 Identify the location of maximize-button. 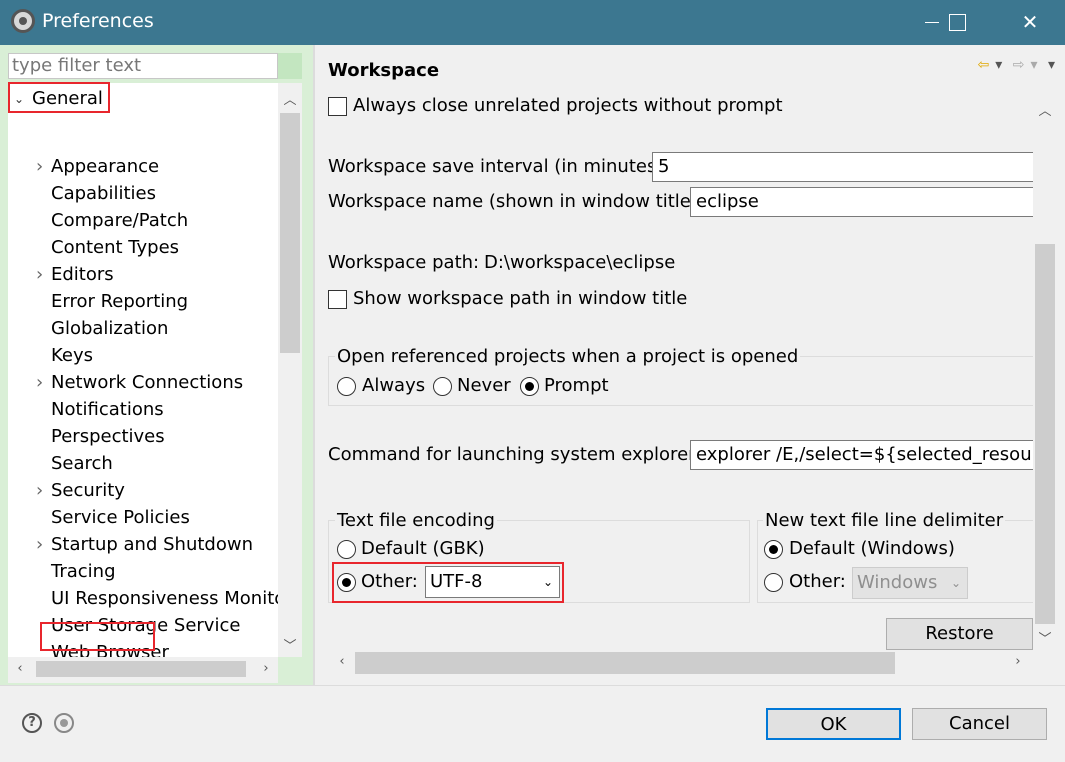
(959, 22).